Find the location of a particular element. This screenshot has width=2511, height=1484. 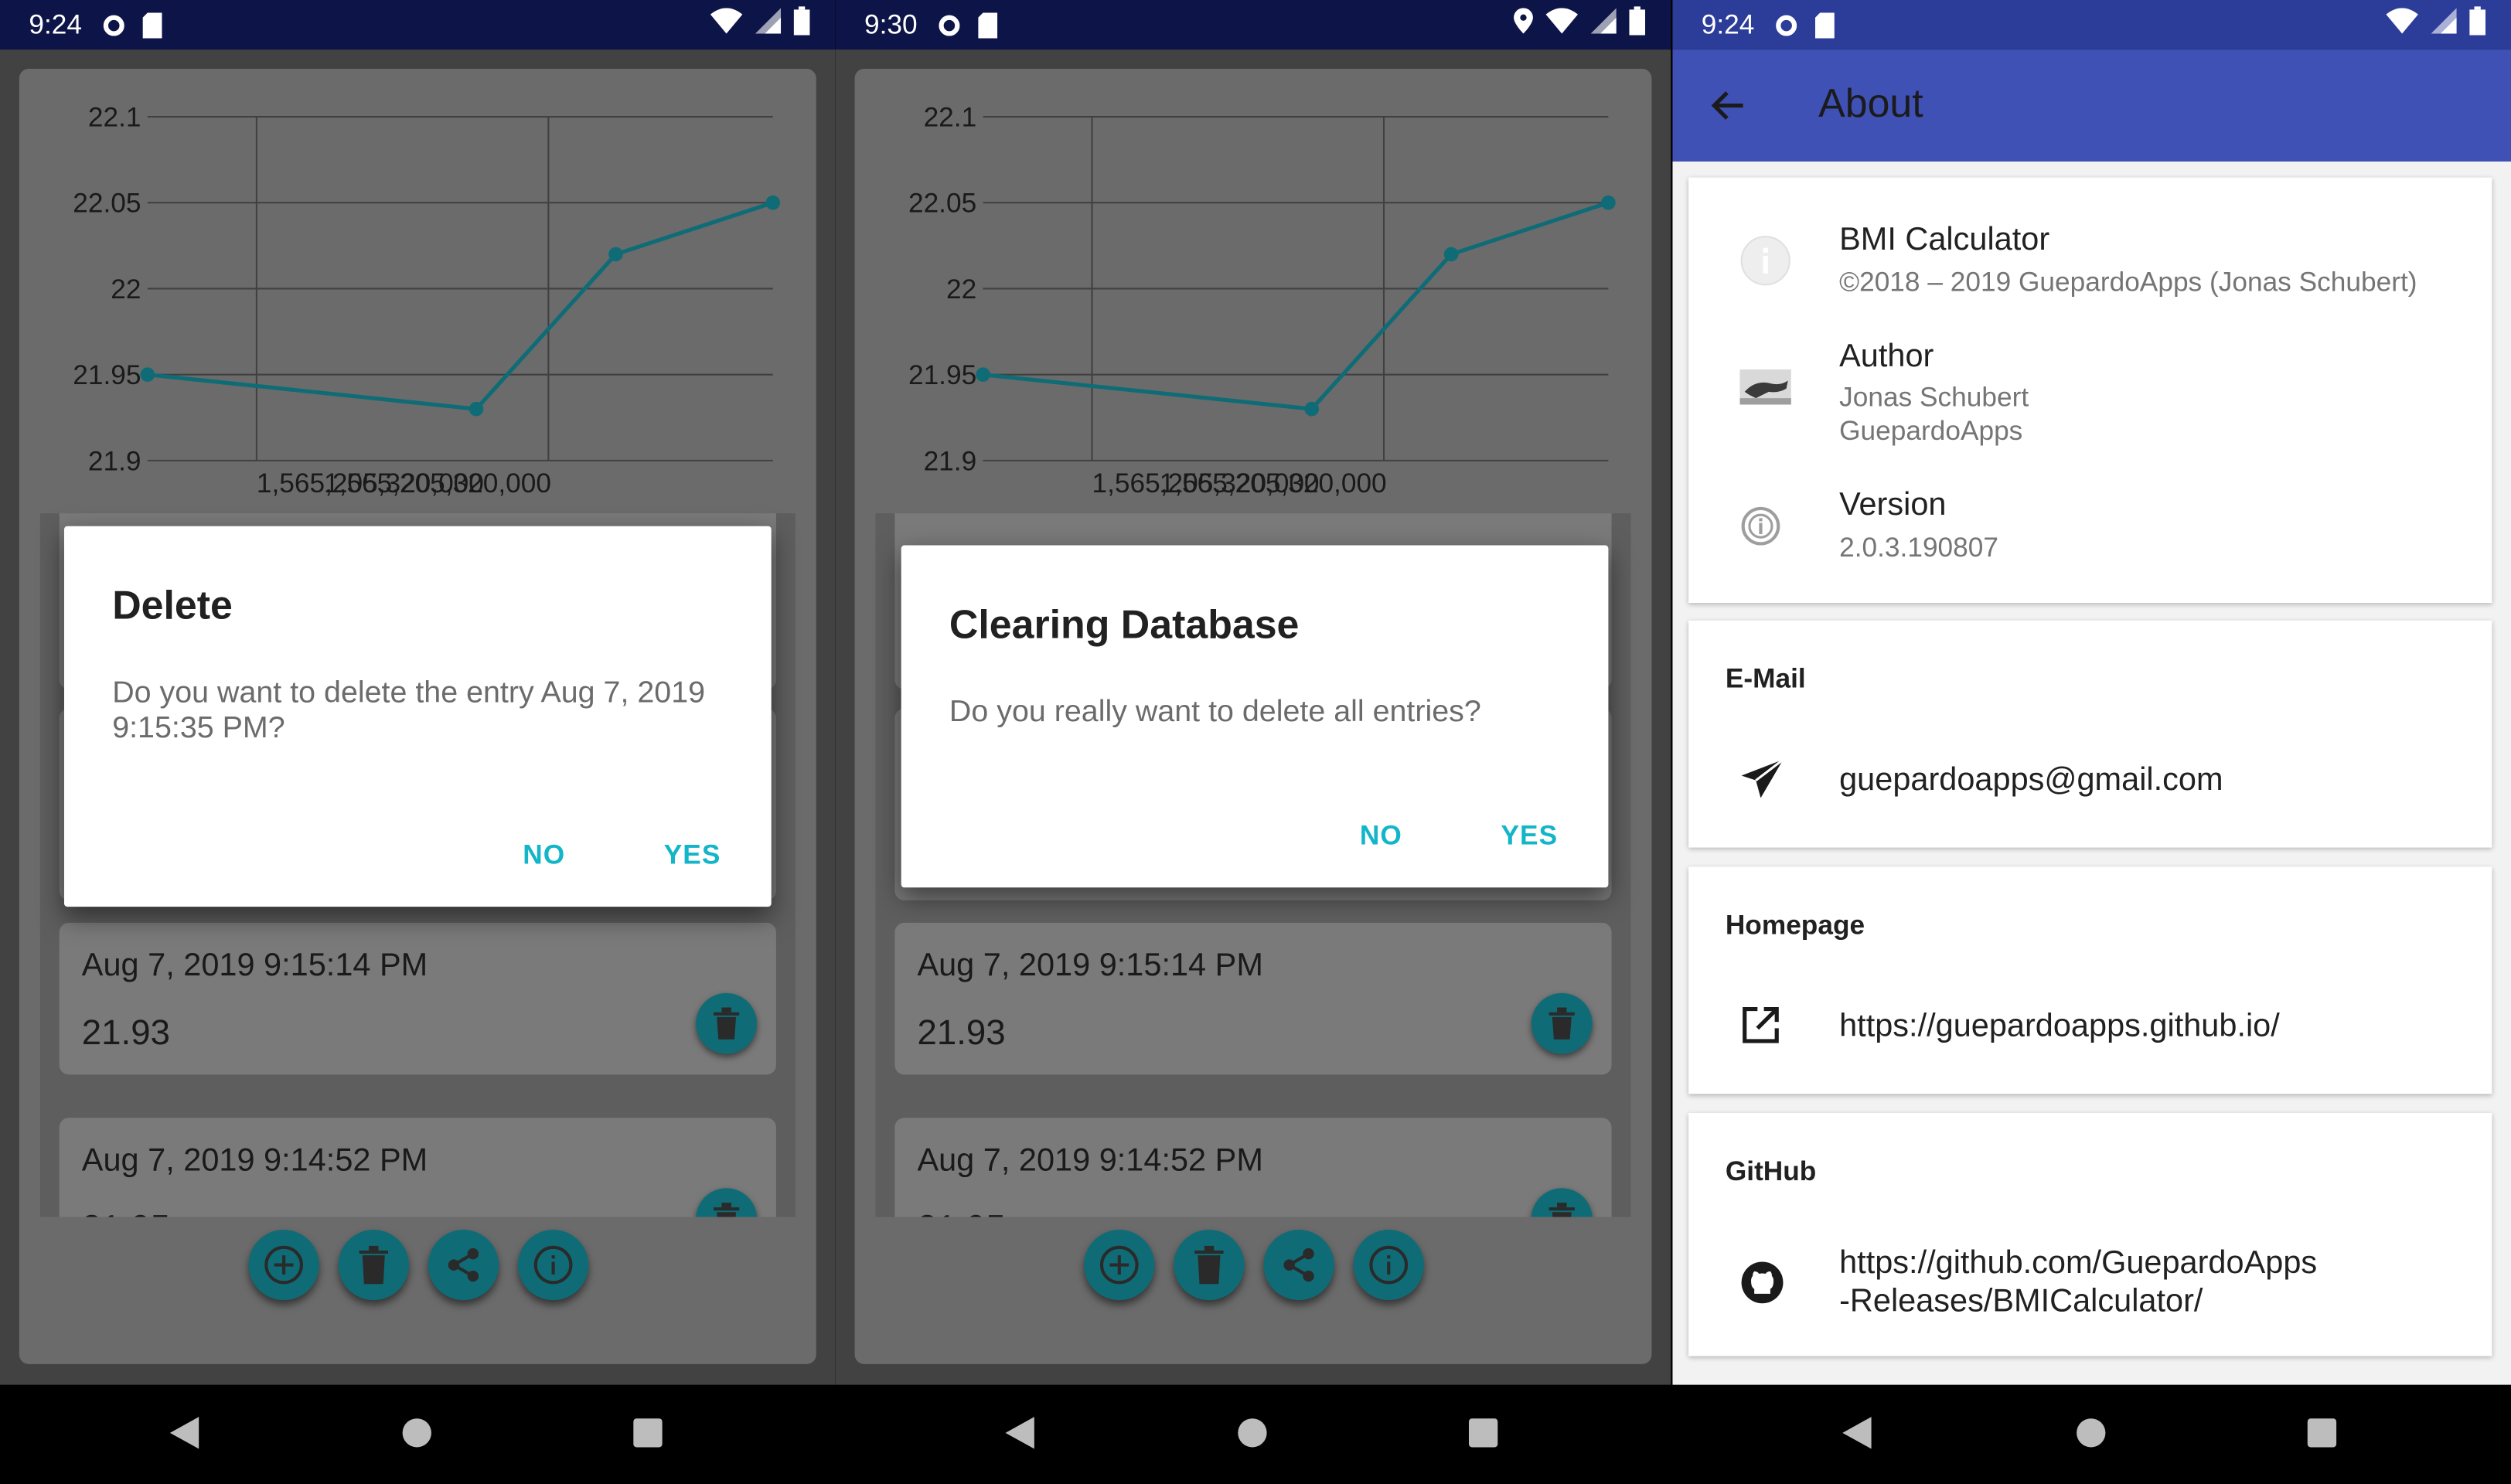

homepage-card: Homepage https://guepardoapps.github.io/ is located at coordinates (2090, 980).